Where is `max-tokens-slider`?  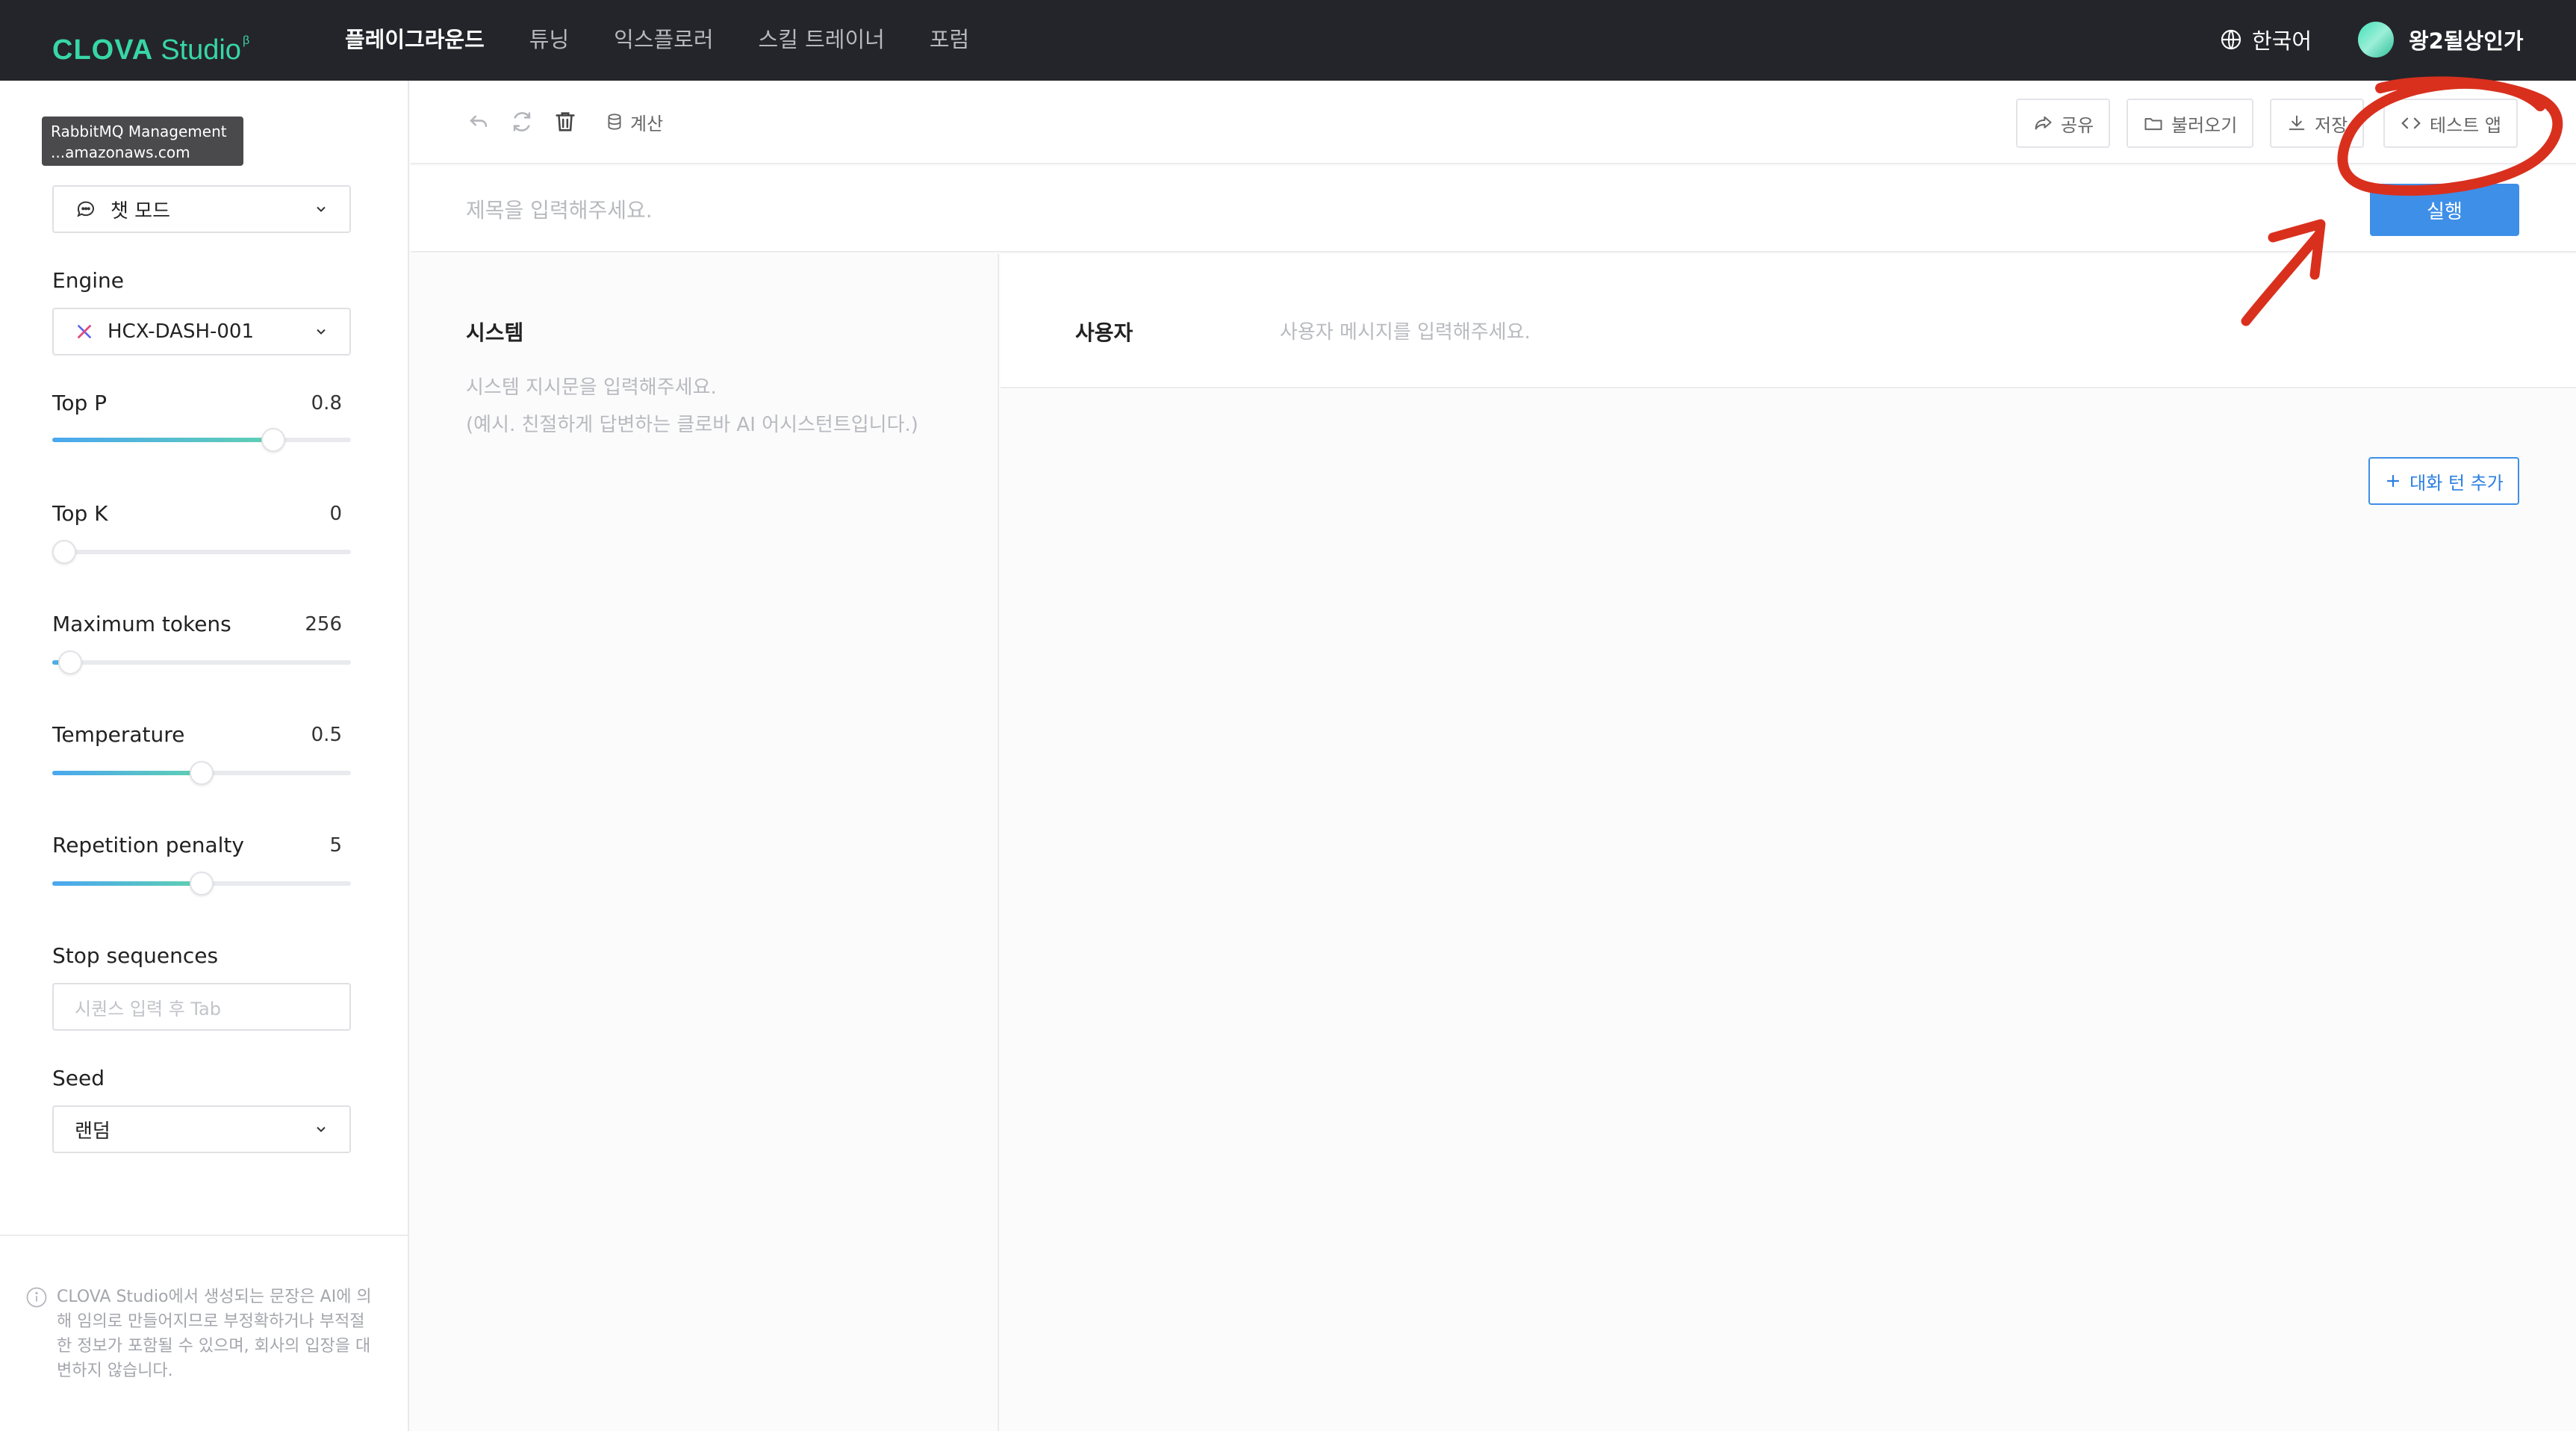
max-tokens-slider is located at coordinates (201, 662).